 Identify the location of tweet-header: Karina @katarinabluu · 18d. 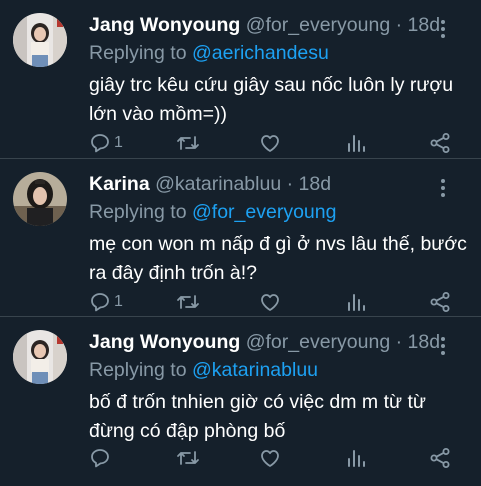
(210, 184).